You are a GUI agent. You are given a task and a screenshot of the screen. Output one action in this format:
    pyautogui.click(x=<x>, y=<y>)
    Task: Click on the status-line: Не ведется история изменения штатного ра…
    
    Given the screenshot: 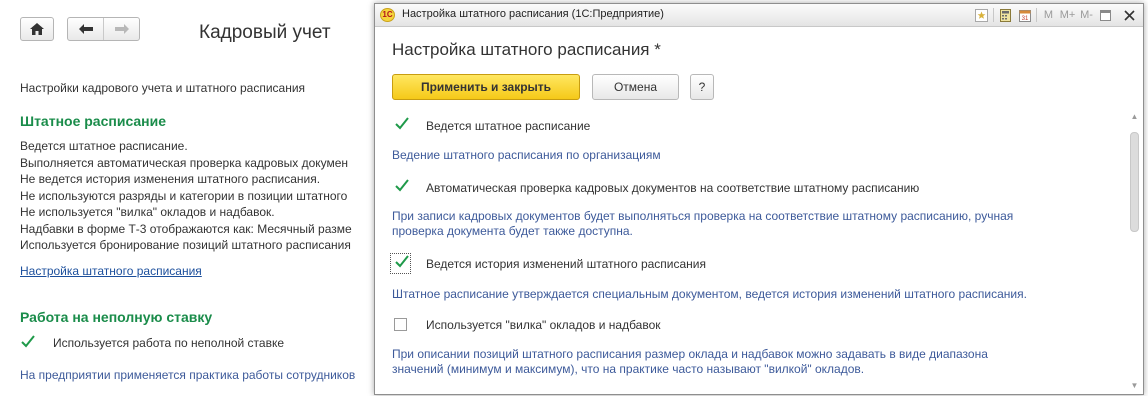 What is the action you would take?
    pyautogui.click(x=170, y=179)
    